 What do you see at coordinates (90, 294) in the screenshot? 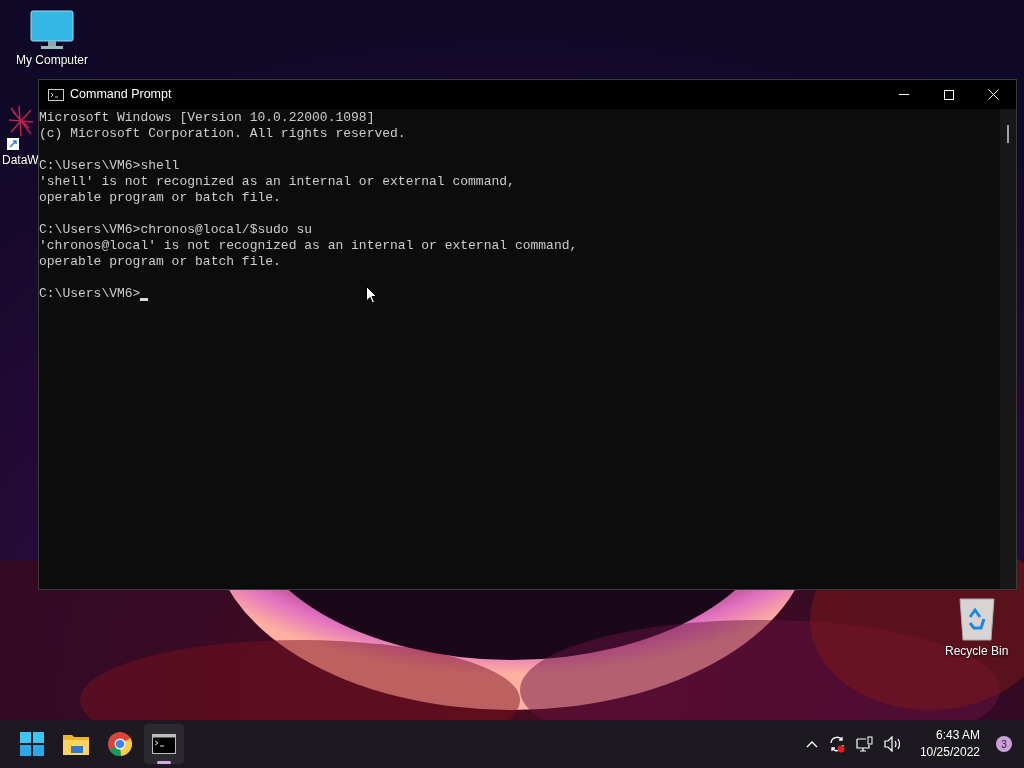
I see `console-prompt: C:\Users\VM6>` at bounding box center [90, 294].